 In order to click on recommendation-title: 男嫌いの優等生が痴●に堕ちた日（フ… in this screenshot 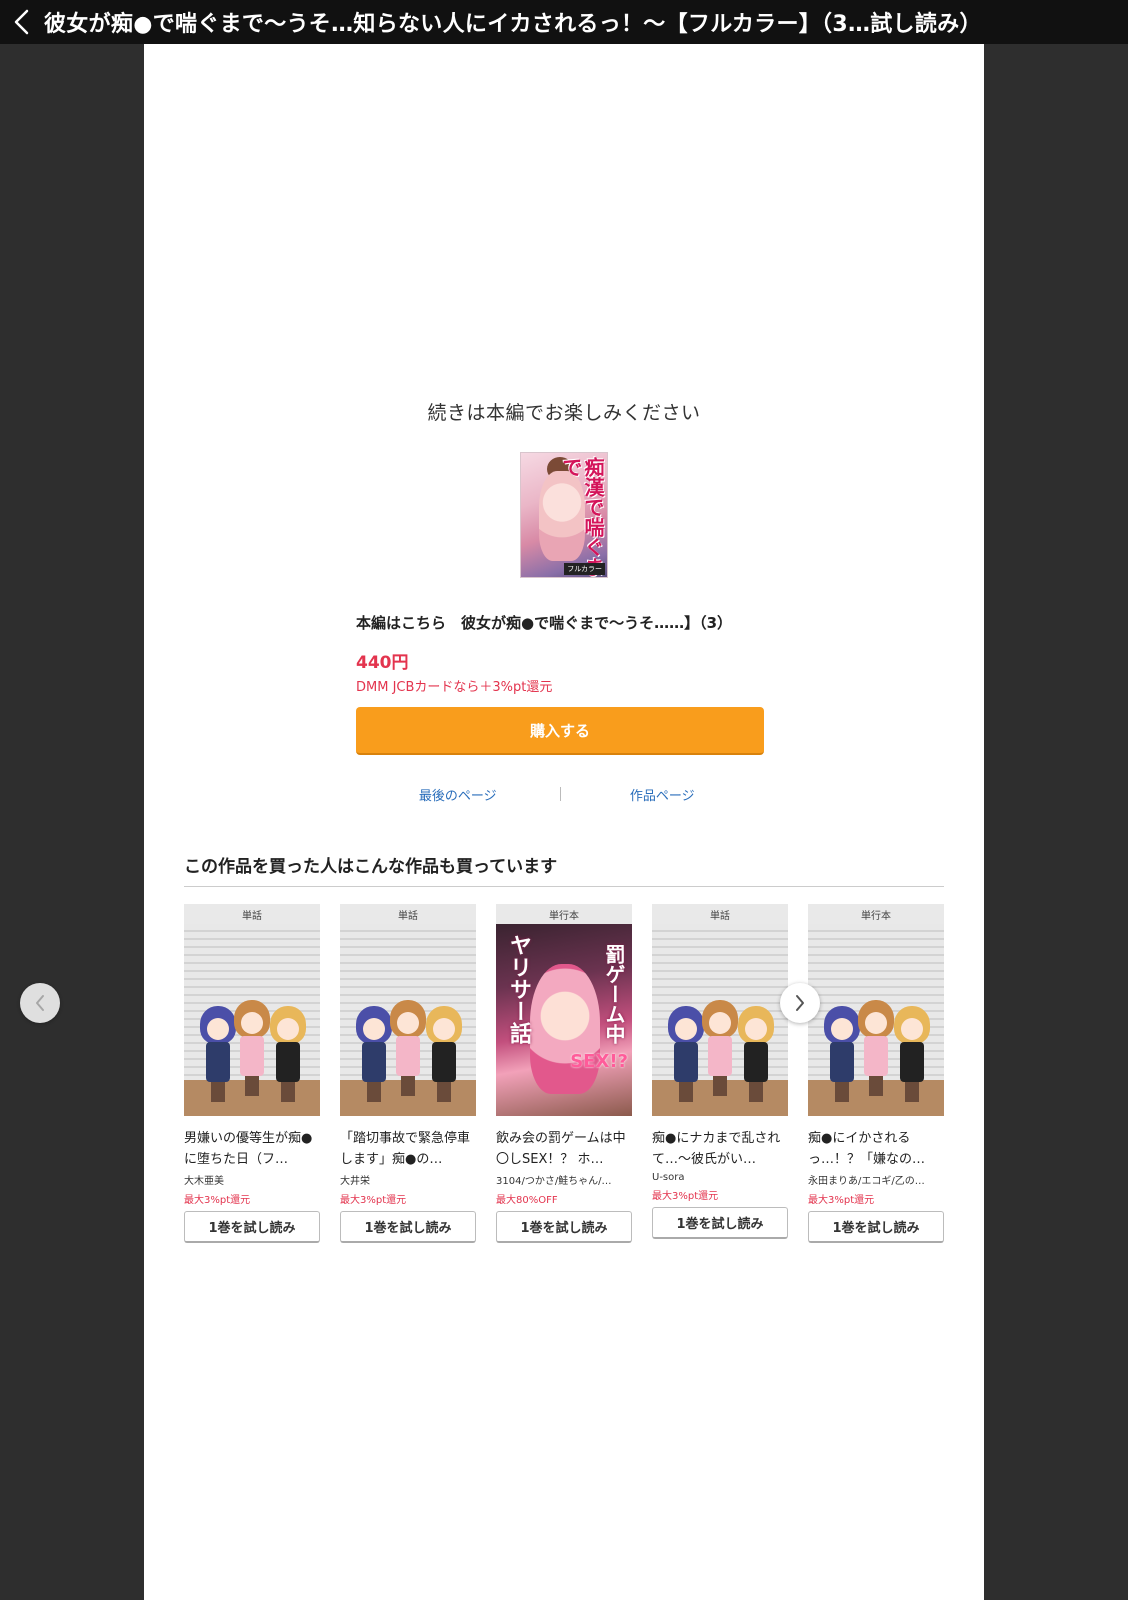, I will do `click(252, 1149)`.